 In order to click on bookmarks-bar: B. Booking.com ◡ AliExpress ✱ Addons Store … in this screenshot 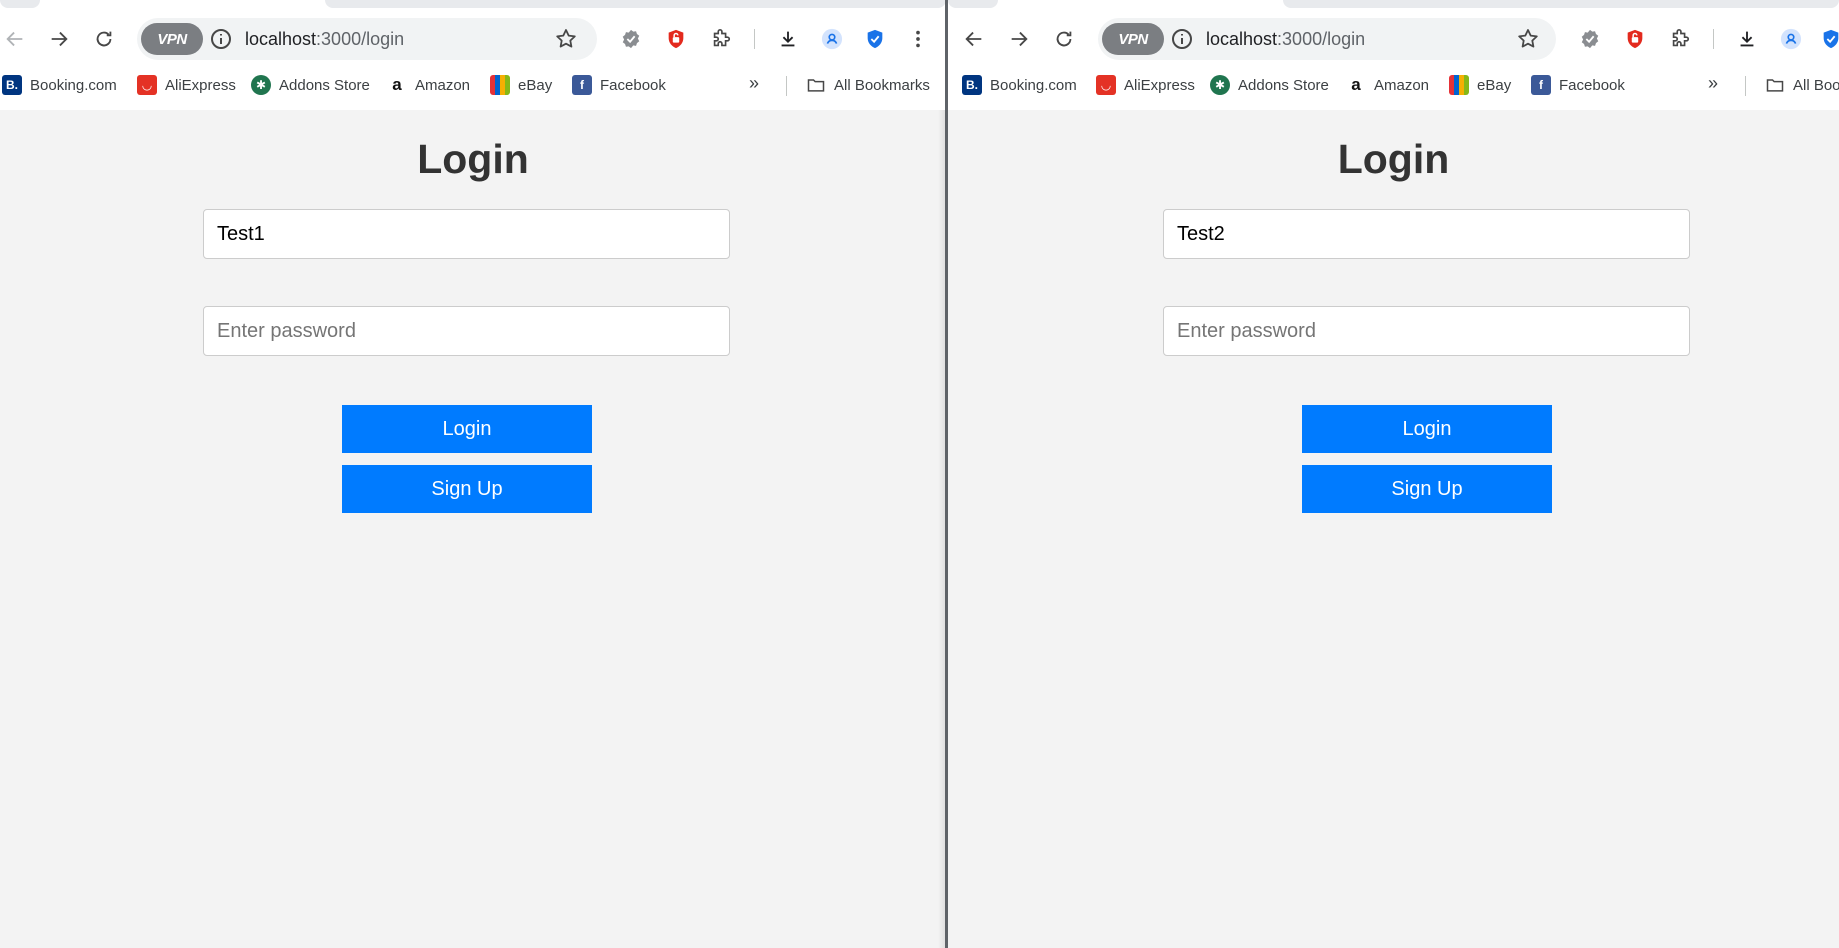, I will do `click(1393, 90)`.